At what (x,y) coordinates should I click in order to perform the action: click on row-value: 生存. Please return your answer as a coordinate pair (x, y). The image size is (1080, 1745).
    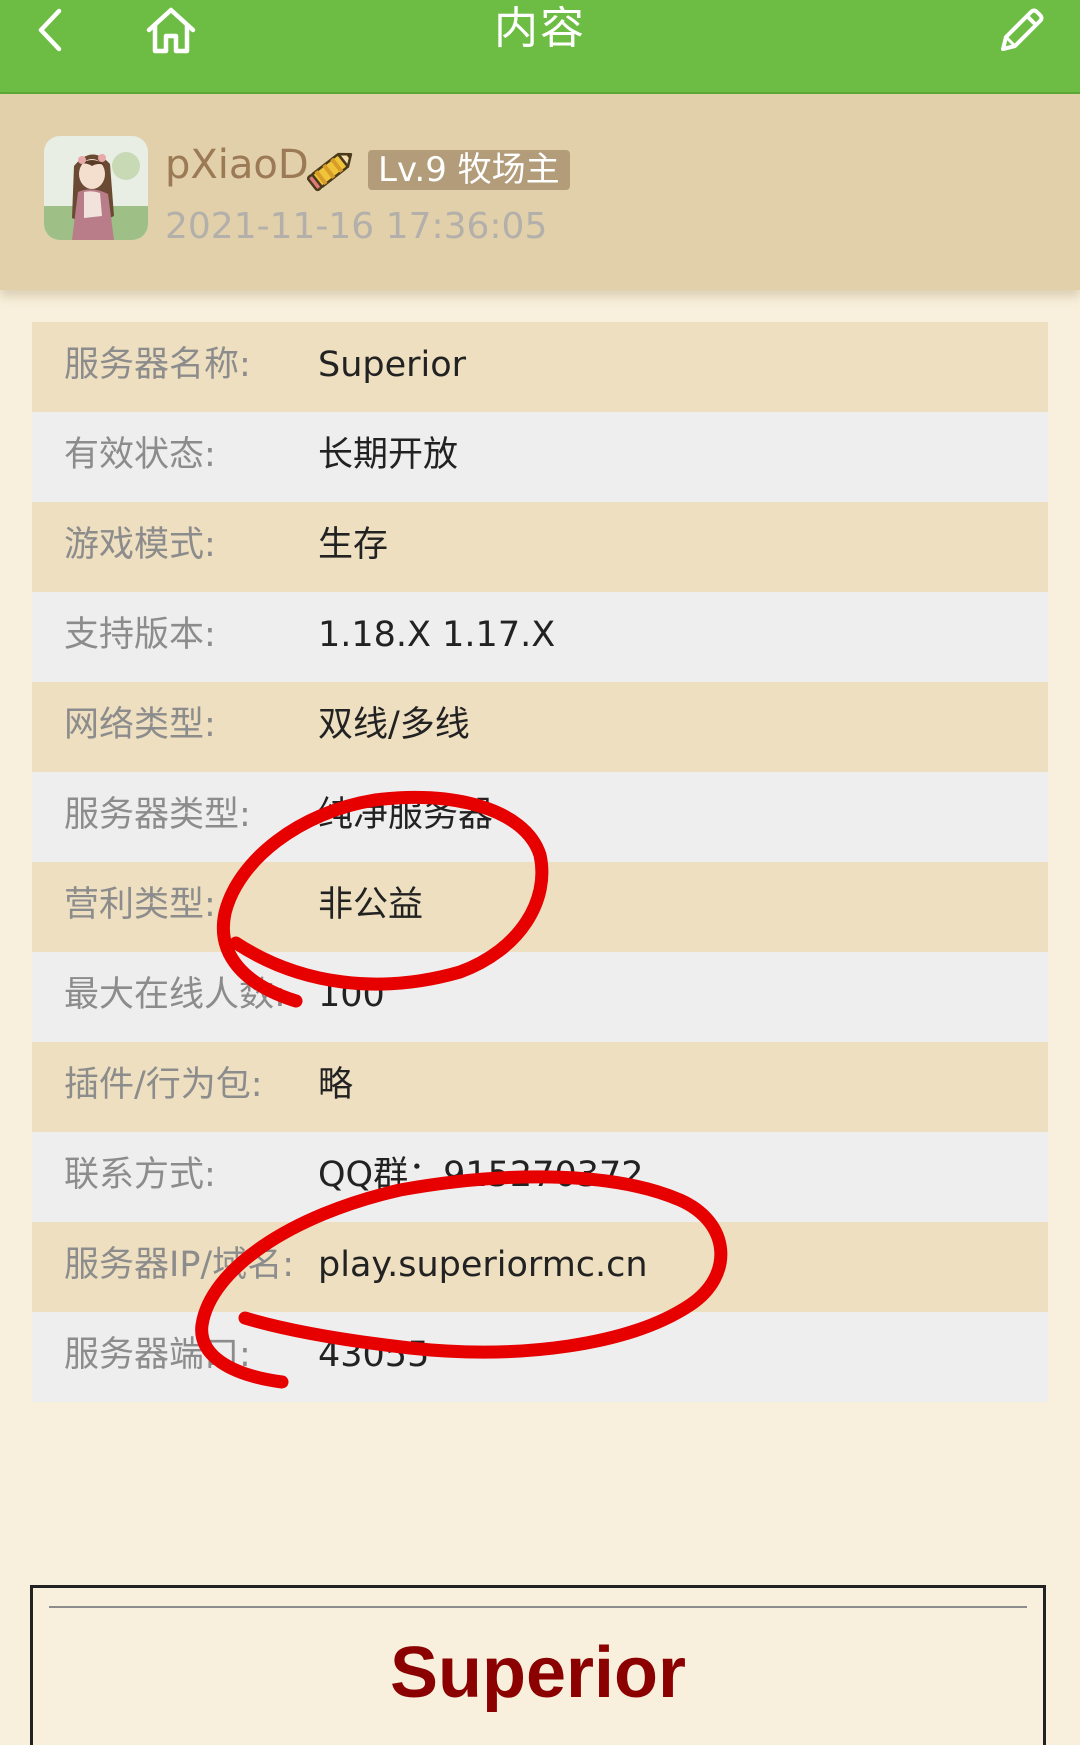
    Looking at the image, I should click on (353, 545).